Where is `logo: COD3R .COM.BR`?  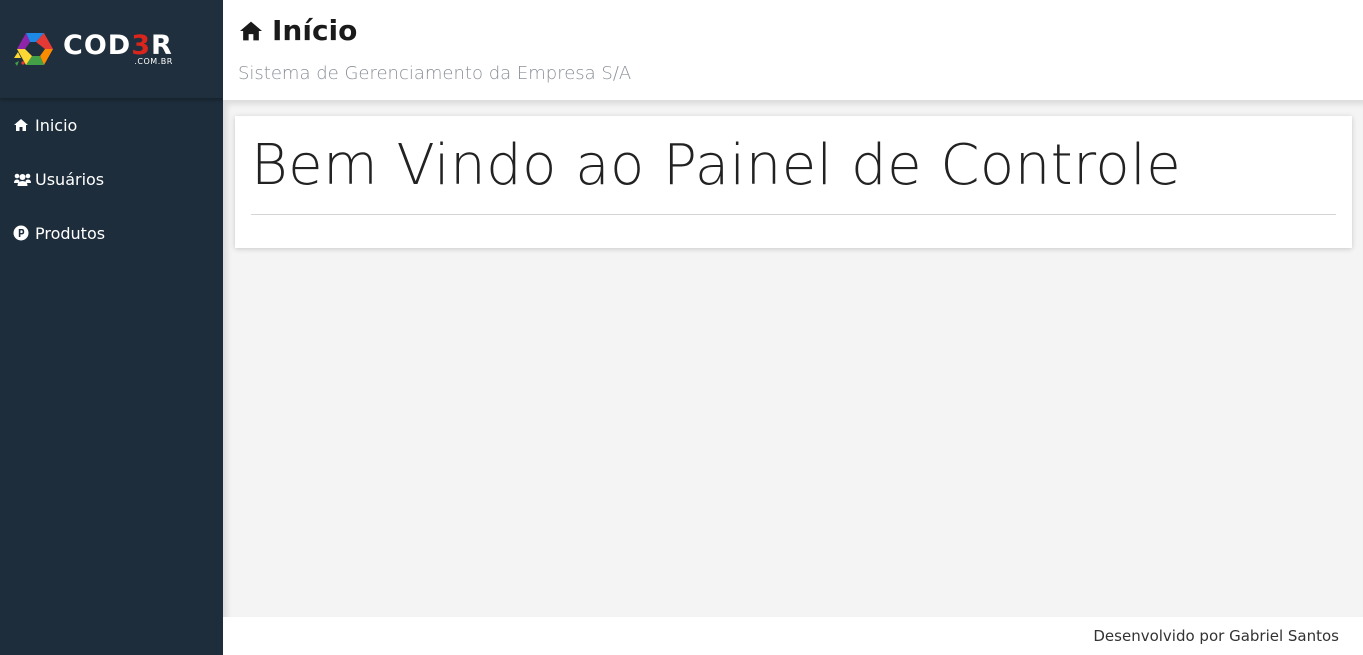
logo: COD3R .COM.BR is located at coordinates (111, 49).